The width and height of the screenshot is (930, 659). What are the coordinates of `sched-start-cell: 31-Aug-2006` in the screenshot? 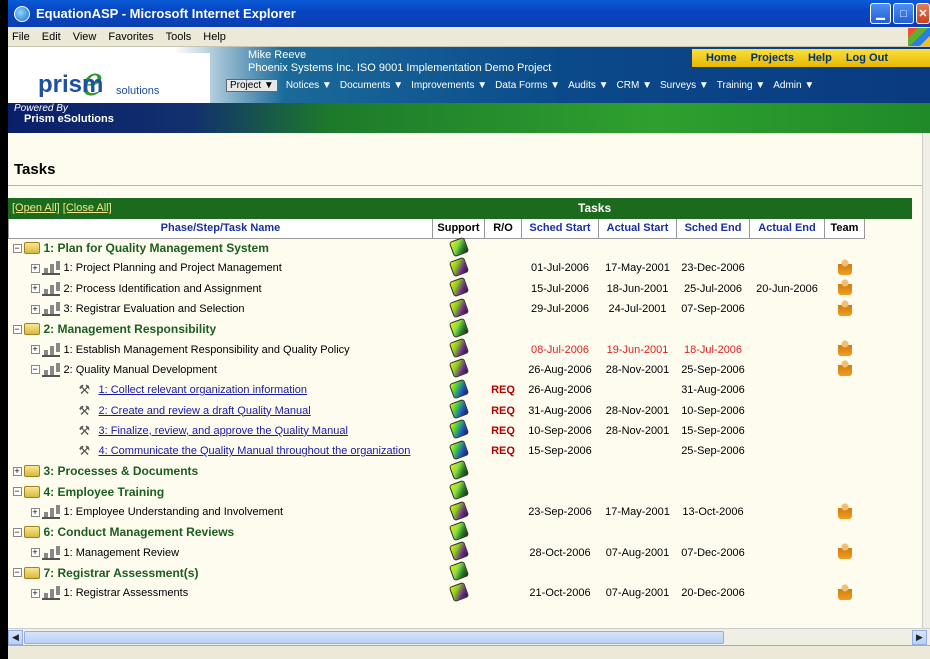 It's located at (560, 410).